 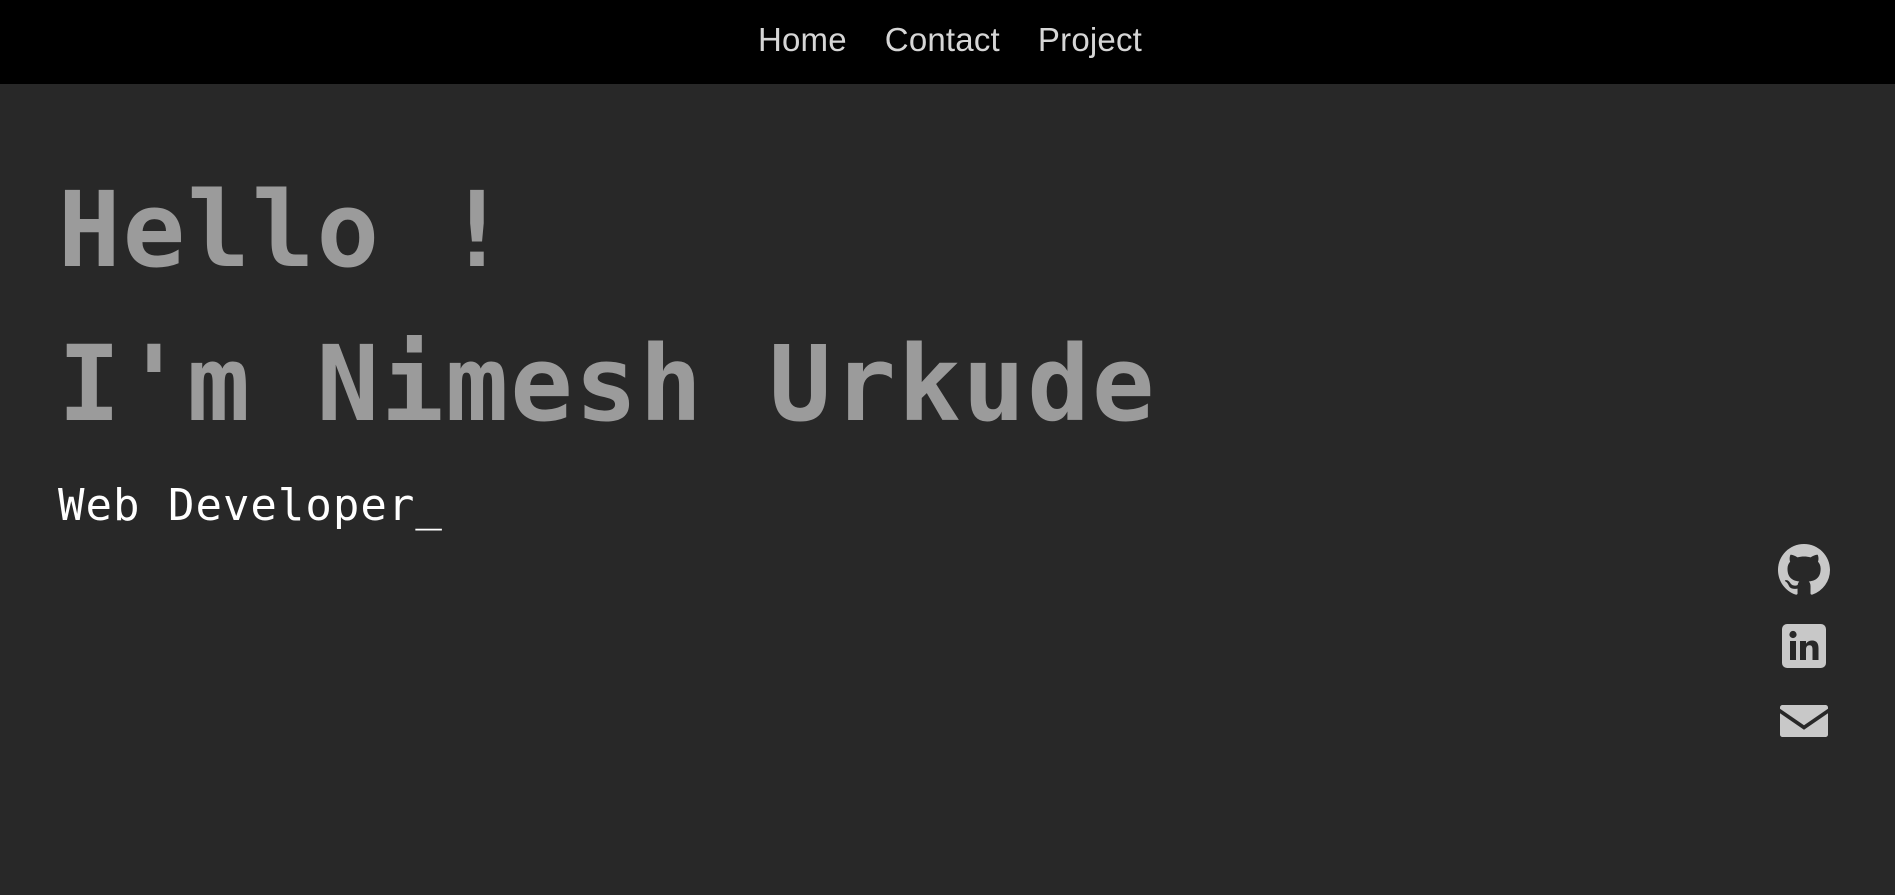 I want to click on main-nav: Home Contact Project, so click(x=950, y=40).